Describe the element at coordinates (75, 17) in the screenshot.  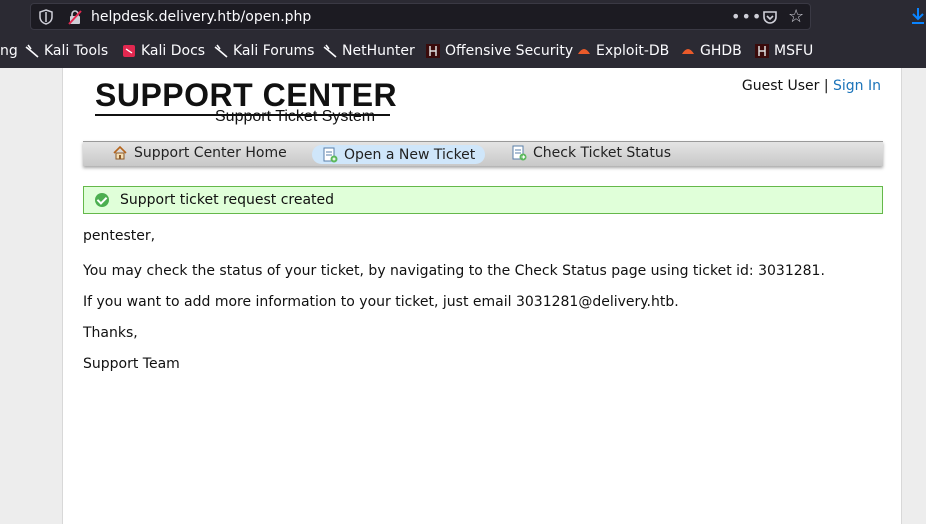
I see `insecure-lock-icon` at that location.